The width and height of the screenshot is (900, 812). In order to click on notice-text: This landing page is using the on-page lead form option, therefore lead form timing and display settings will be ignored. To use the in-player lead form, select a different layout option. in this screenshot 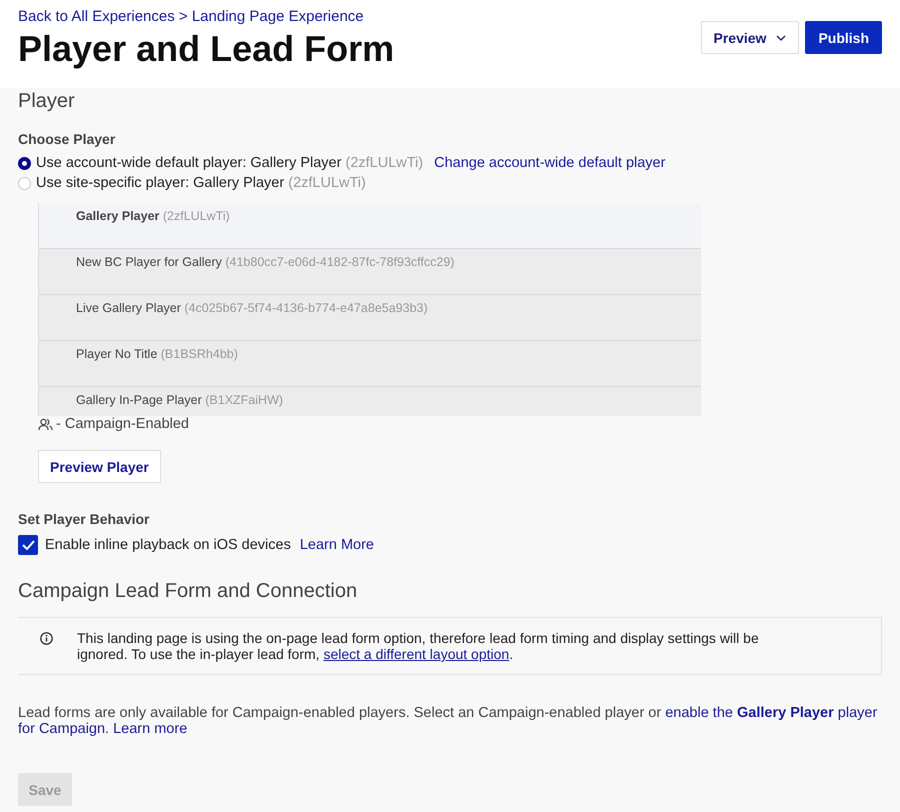, I will do `click(418, 646)`.